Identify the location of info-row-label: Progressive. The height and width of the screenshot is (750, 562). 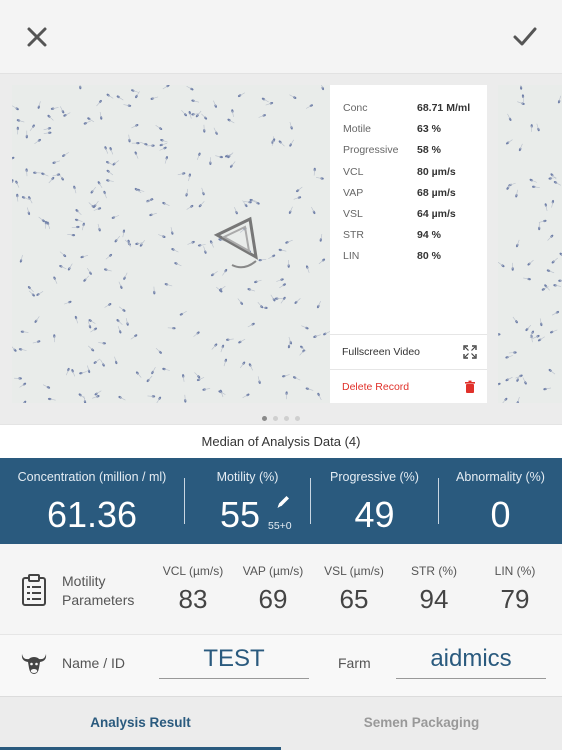
(371, 150).